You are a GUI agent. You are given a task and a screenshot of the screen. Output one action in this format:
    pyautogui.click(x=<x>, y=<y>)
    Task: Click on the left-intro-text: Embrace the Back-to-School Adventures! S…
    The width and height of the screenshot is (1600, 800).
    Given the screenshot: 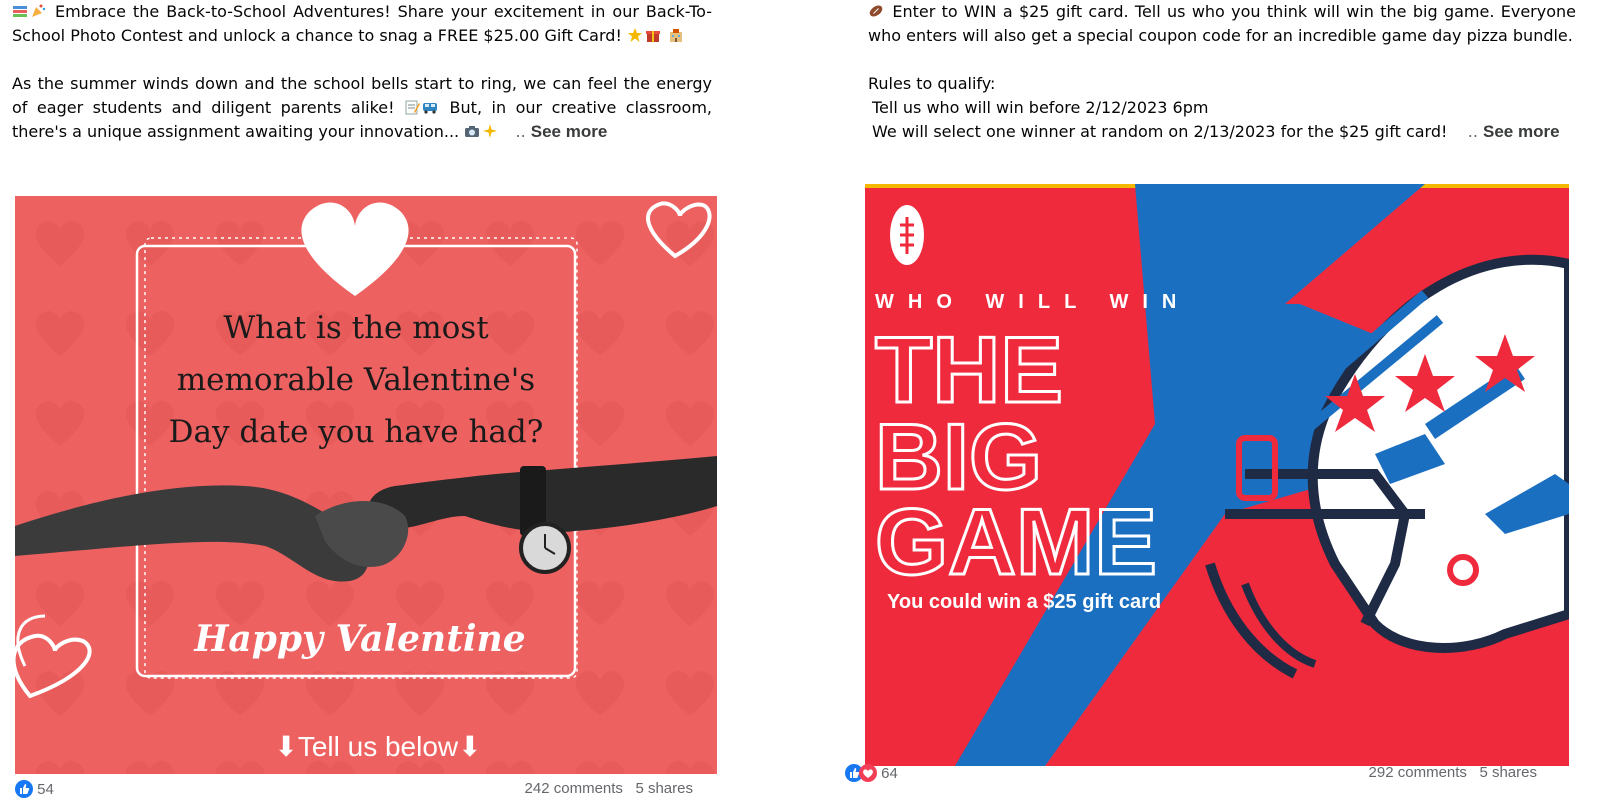 What is the action you would take?
    pyautogui.click(x=362, y=23)
    